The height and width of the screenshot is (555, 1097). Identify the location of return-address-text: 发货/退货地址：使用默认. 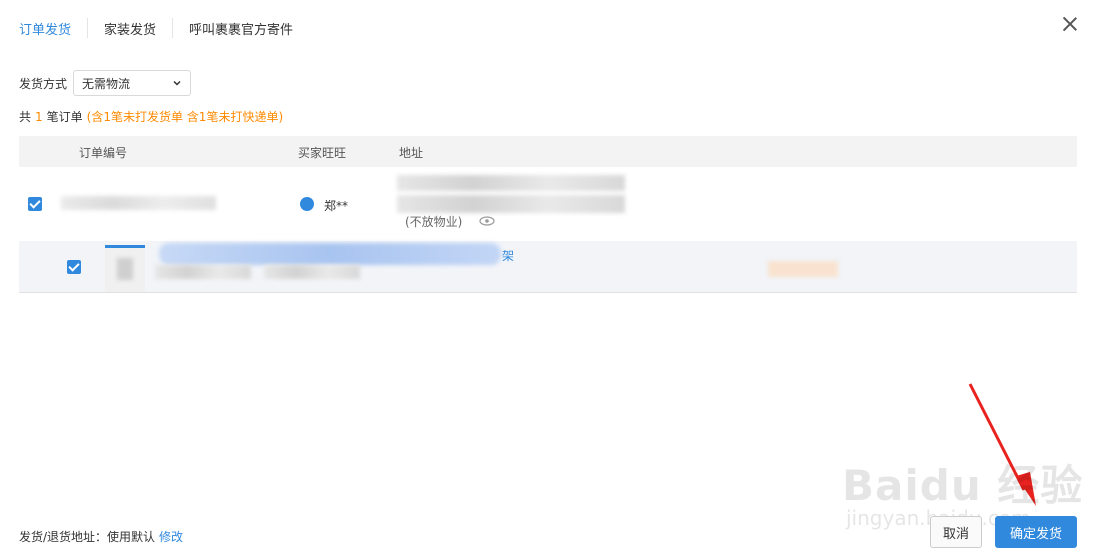
(87, 537).